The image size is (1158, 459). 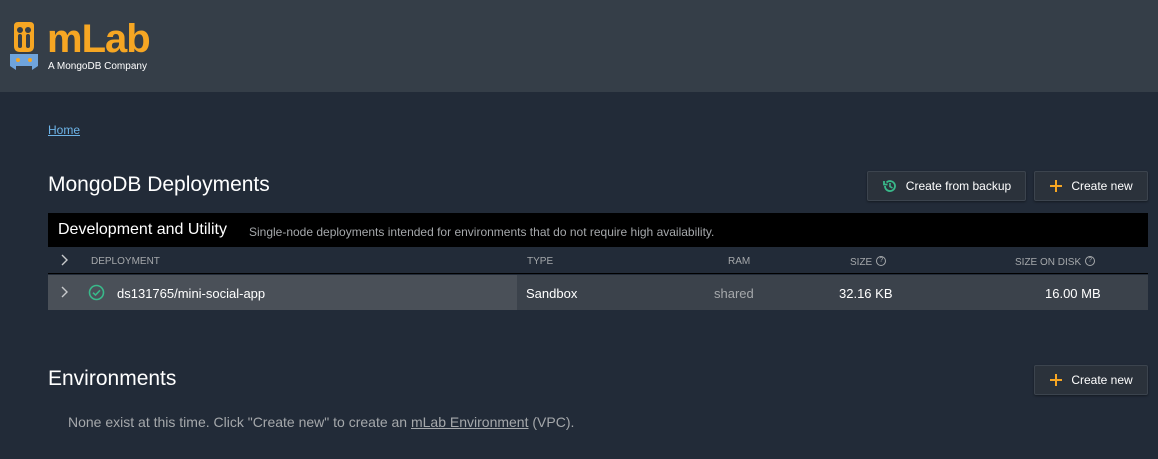 I want to click on create-new-environment-label: Create new, so click(x=1102, y=380).